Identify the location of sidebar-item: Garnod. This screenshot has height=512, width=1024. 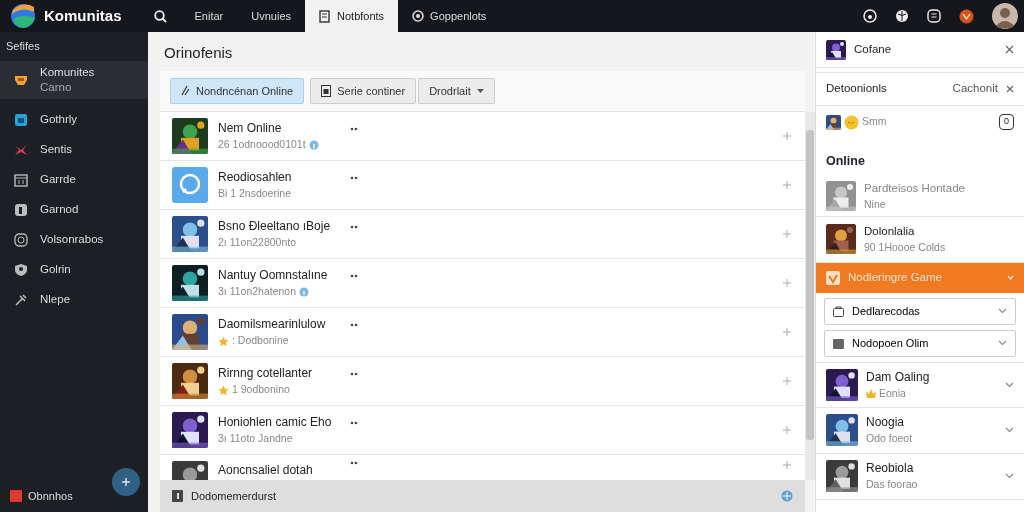
(74, 209).